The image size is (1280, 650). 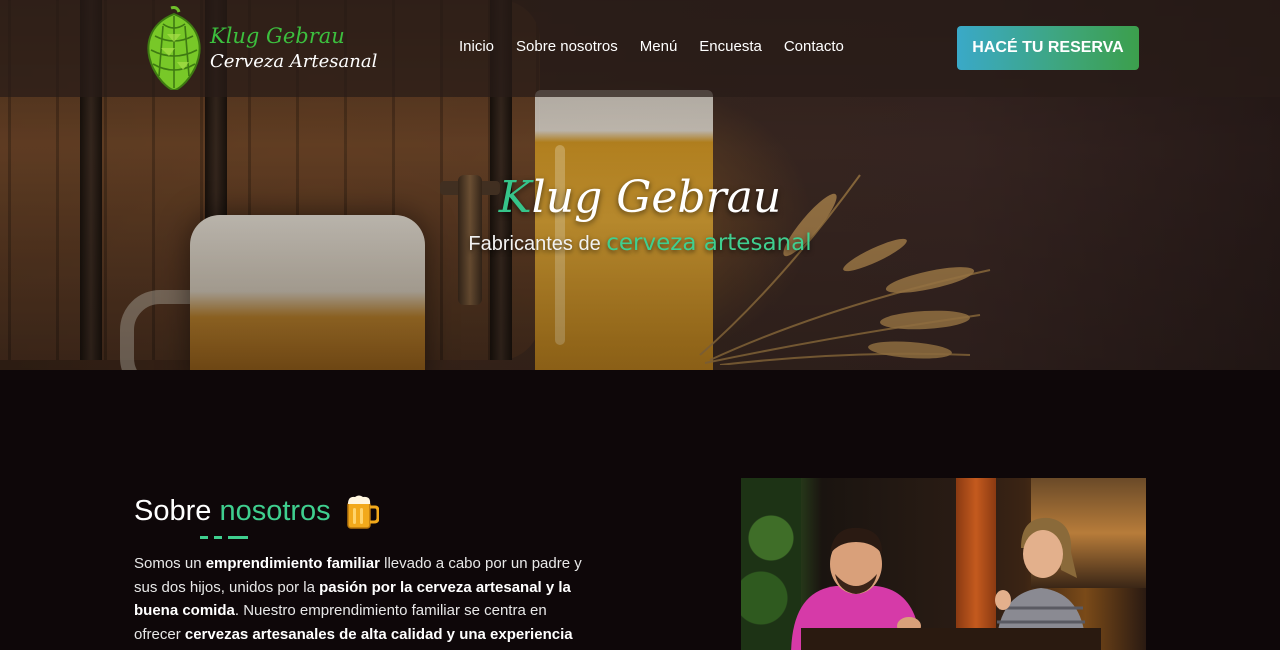 What do you see at coordinates (537, 244) in the screenshot?
I see `hero-subtitle-plain: Fabricantes de` at bounding box center [537, 244].